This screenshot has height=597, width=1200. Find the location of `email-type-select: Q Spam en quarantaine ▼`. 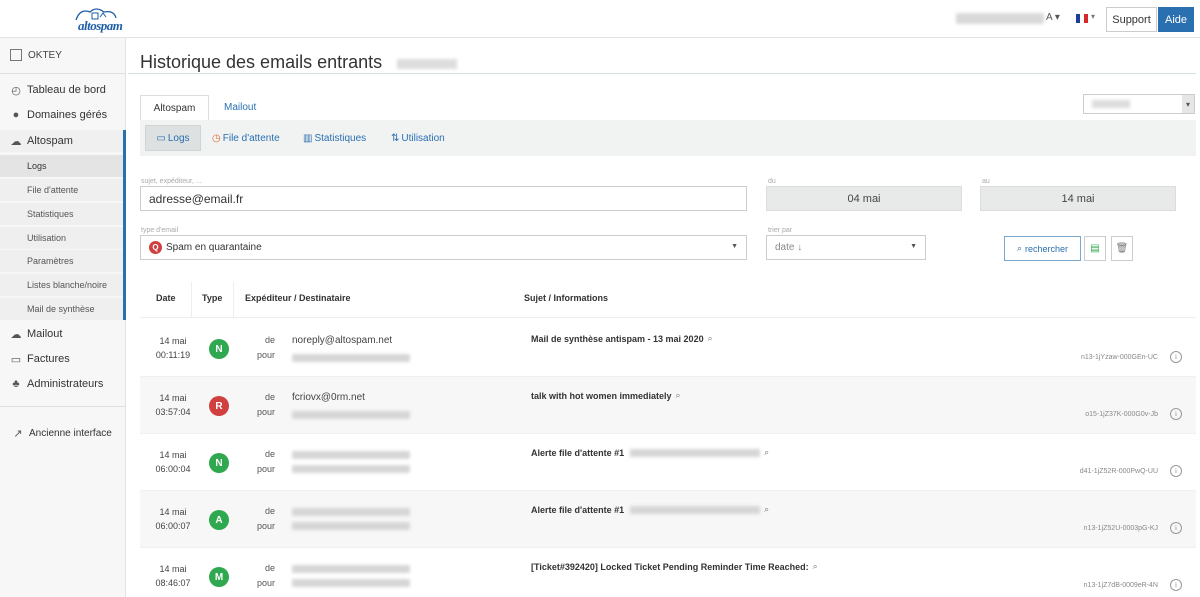

email-type-select: Q Spam en quarantaine ▼ is located at coordinates (443, 247).